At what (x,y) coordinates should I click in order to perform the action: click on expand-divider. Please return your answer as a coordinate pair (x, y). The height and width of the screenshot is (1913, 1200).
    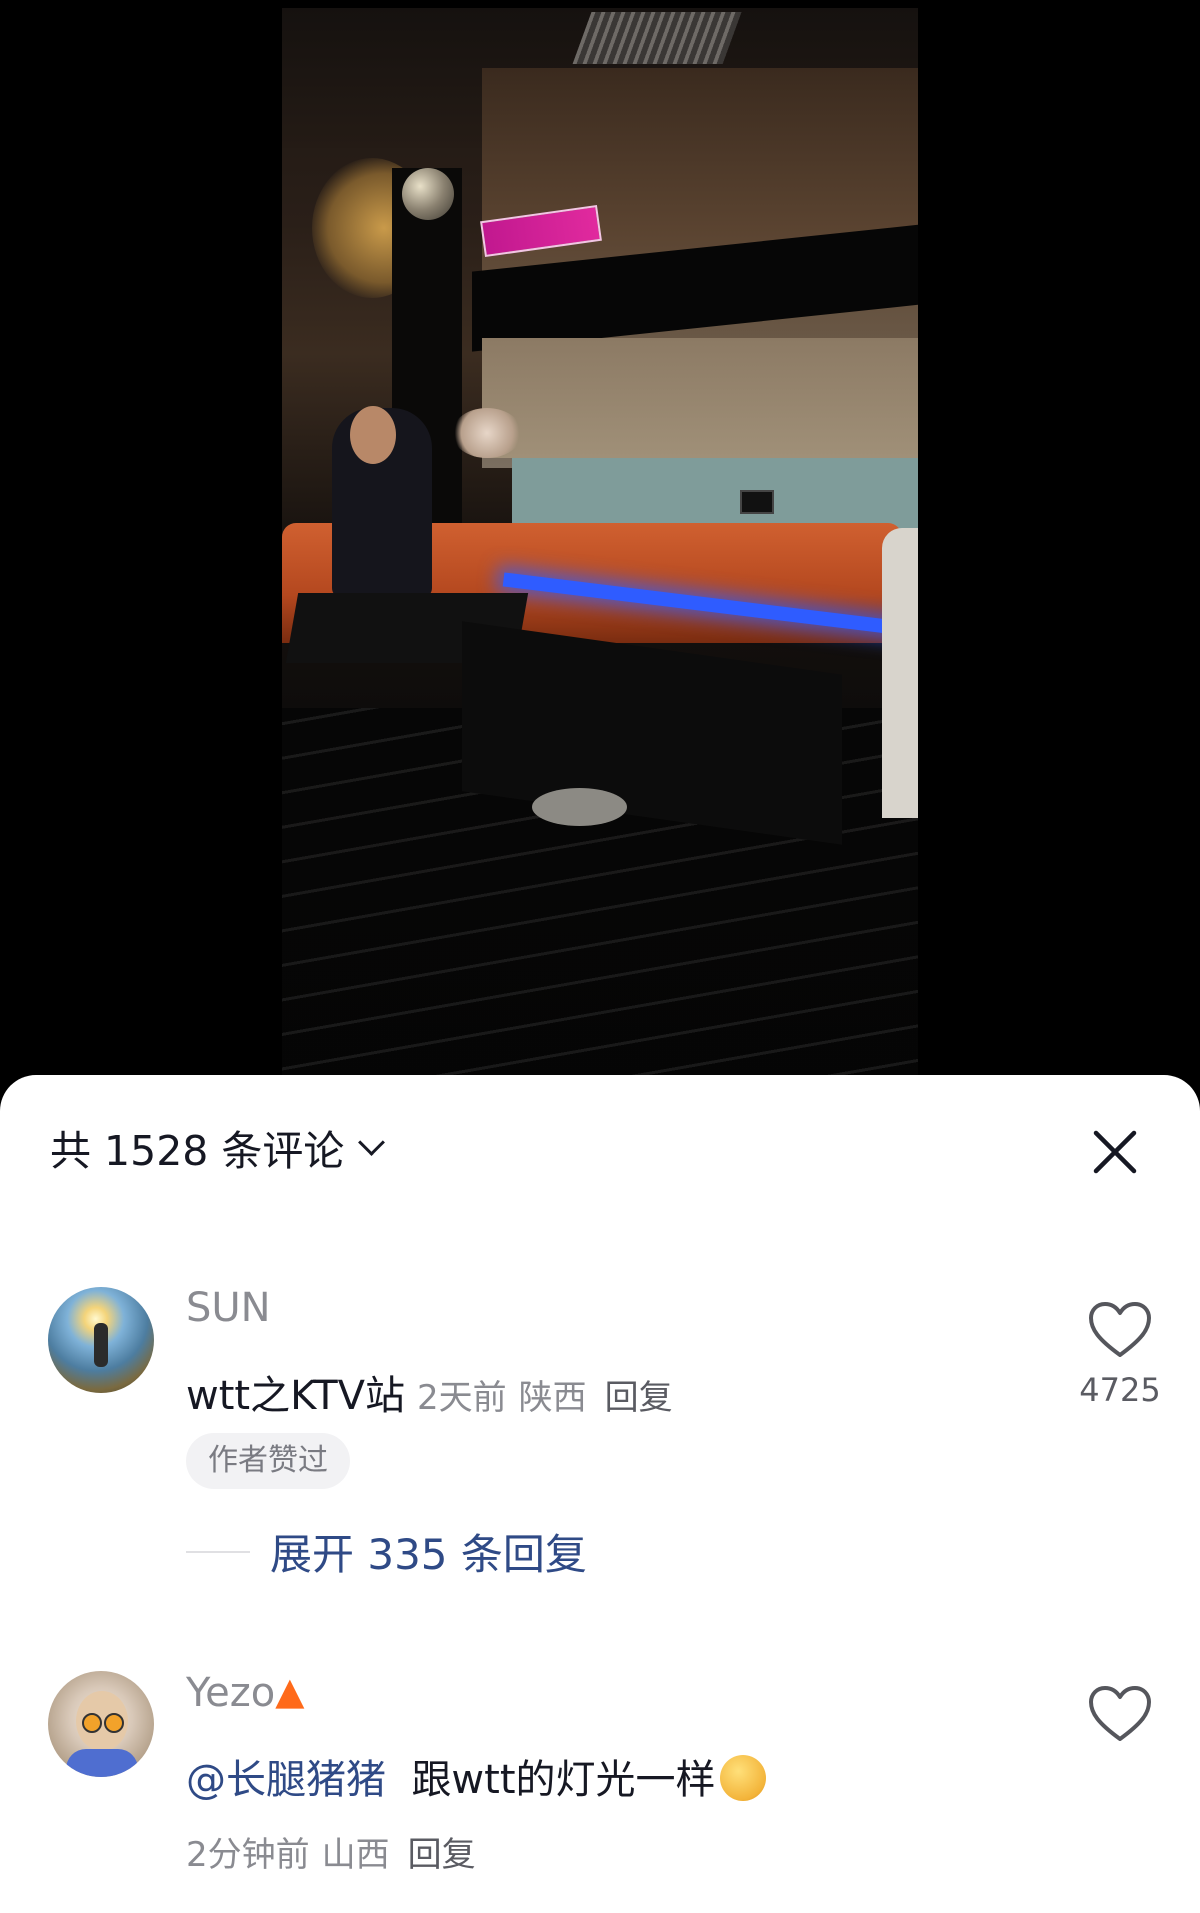
    Looking at the image, I should click on (218, 1551).